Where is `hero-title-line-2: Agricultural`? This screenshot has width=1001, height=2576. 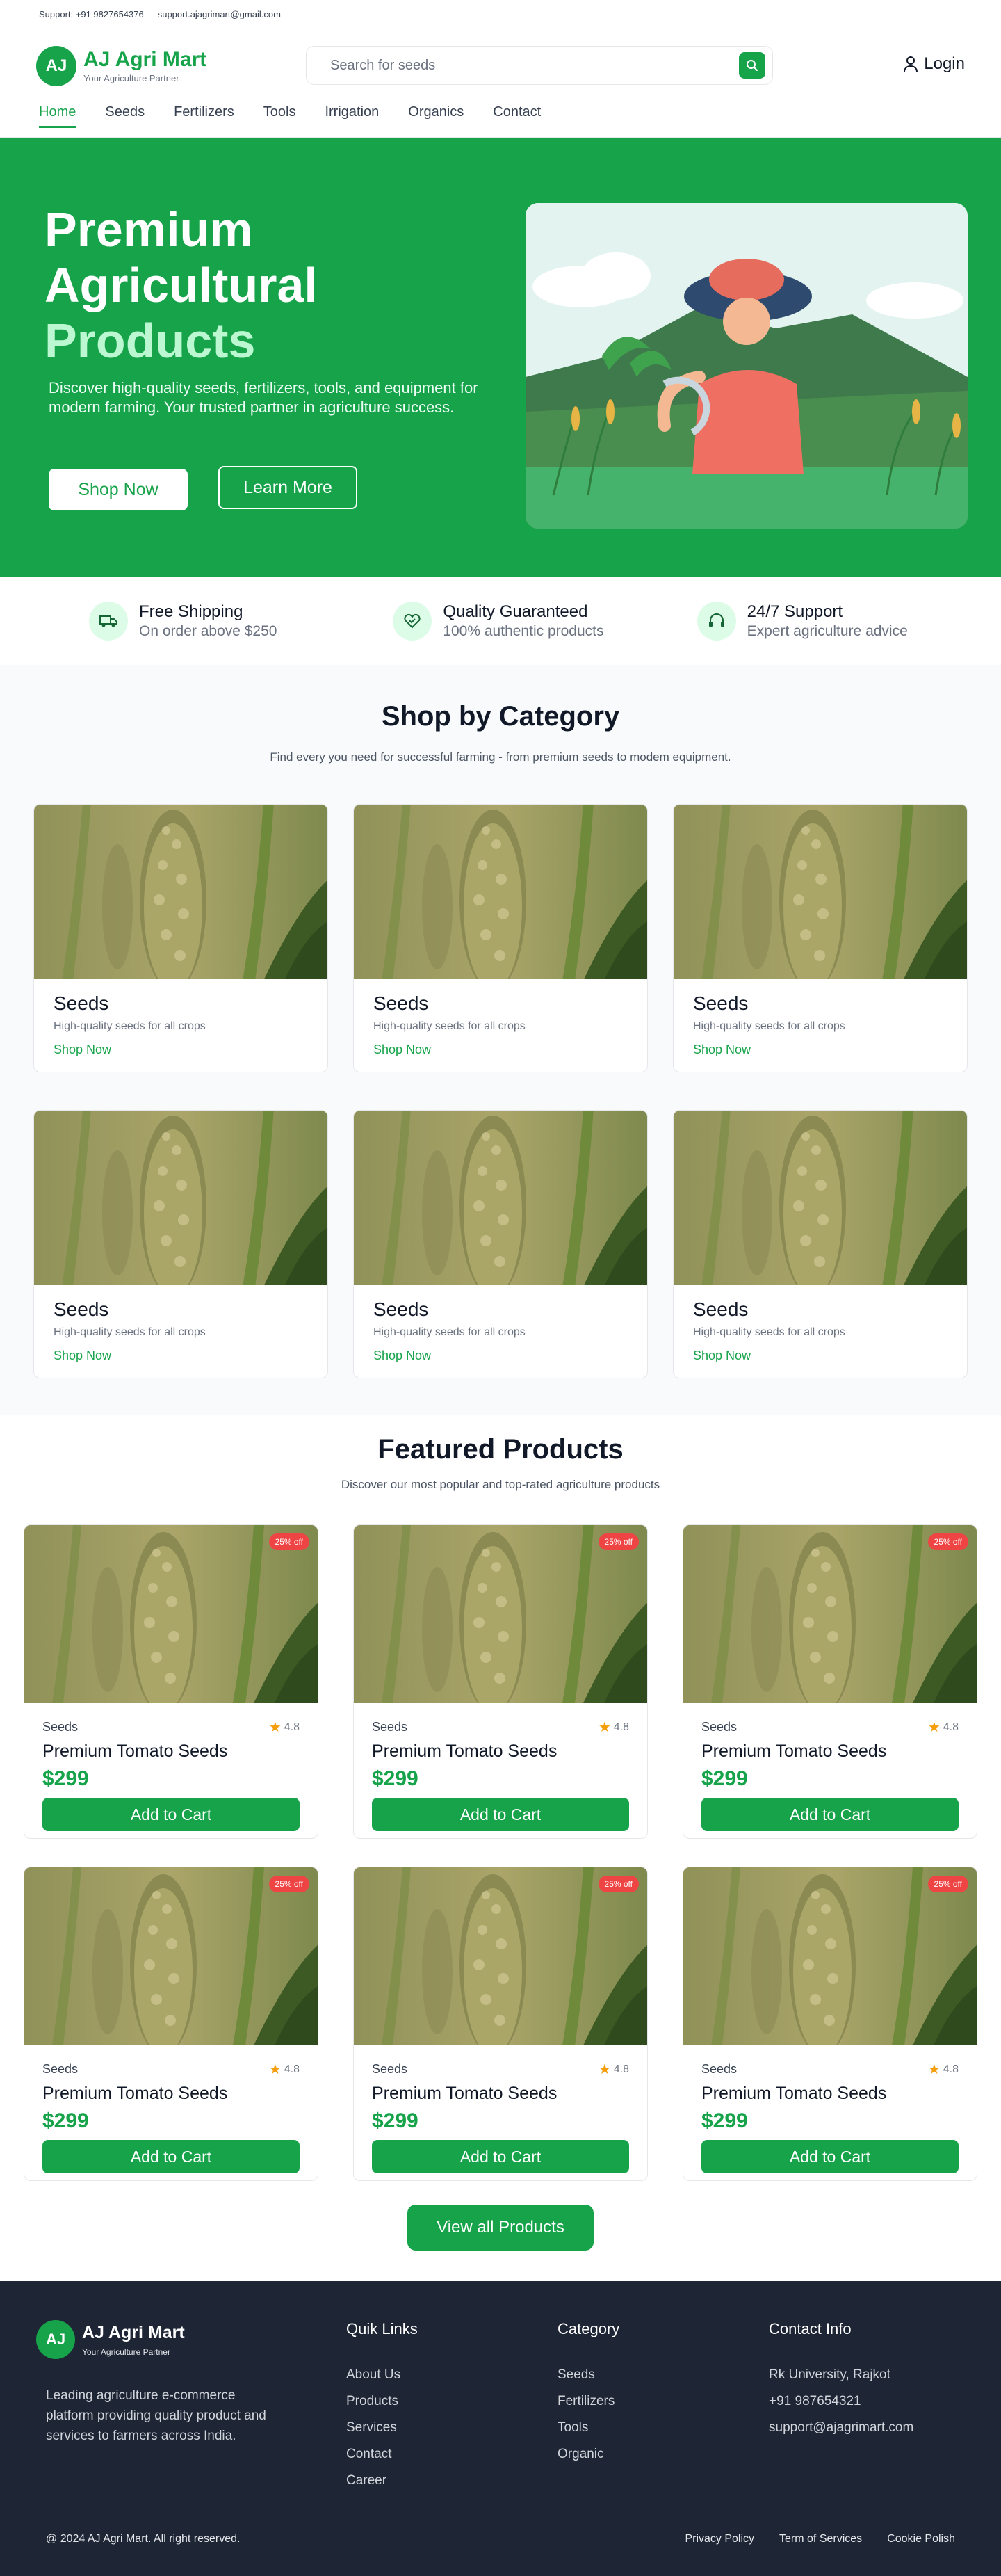 hero-title-line-2: Agricultural is located at coordinates (181, 285).